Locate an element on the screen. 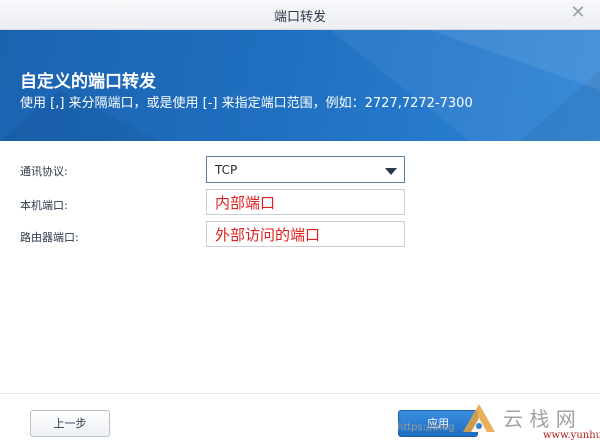  svg-text: 云 栈 网 is located at coordinates (539, 419).